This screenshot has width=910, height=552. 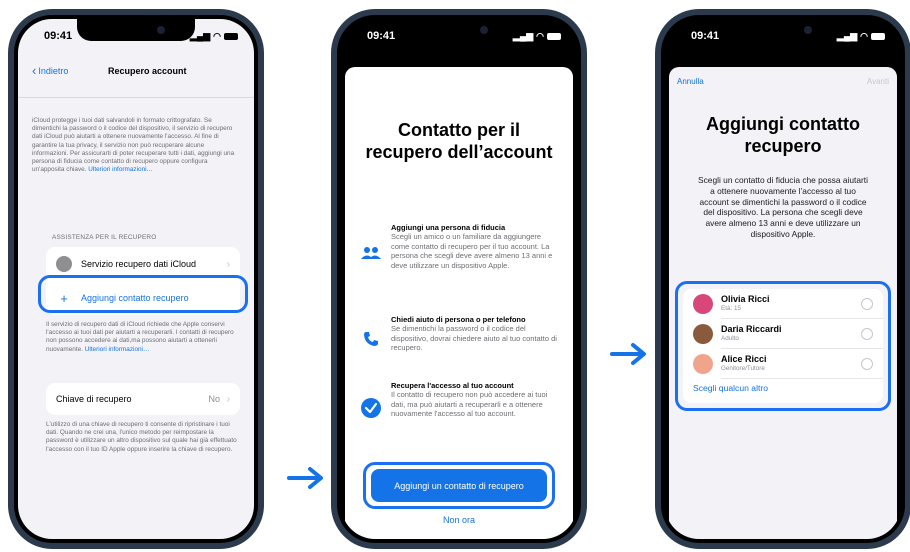 I want to click on people-icon, so click(x=371, y=253).